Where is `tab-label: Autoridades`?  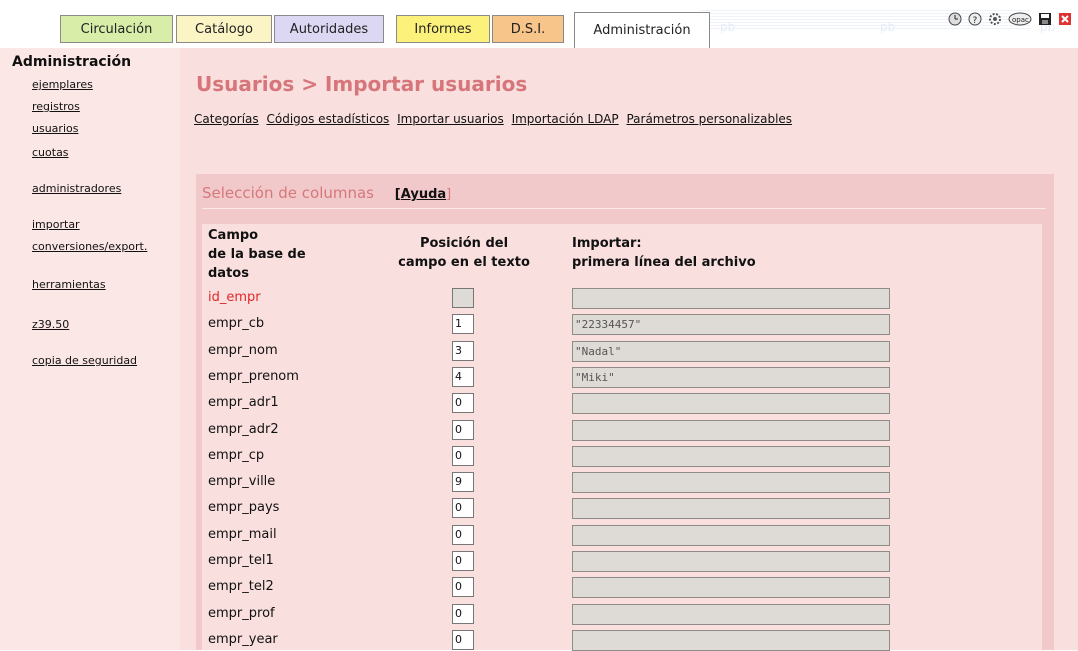
tab-label: Autoridades is located at coordinates (329, 29).